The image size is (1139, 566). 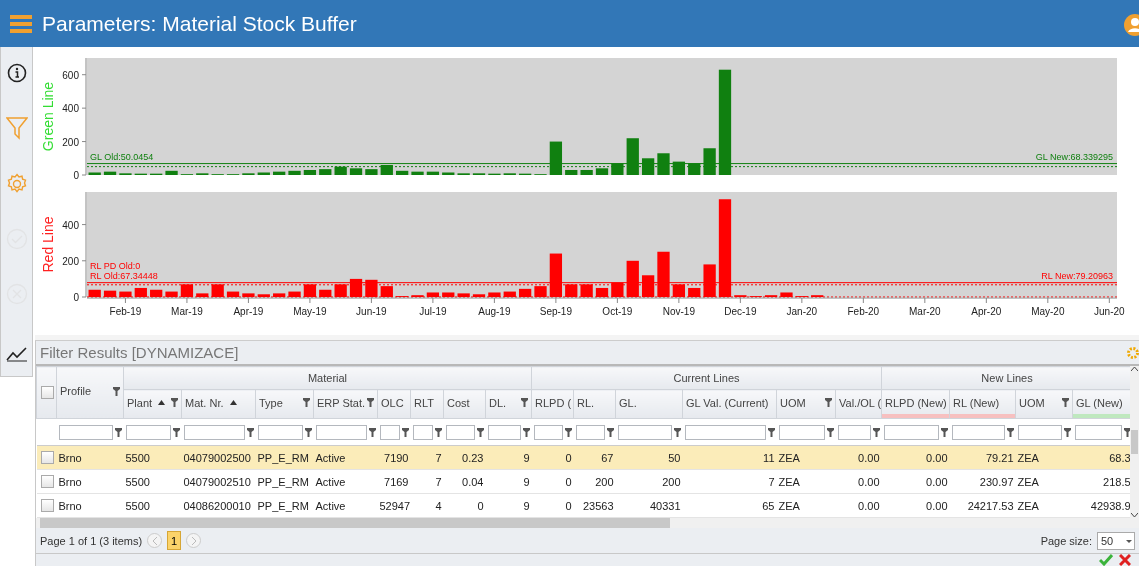 I want to click on vertical-scrollbar, so click(x=1134, y=442).